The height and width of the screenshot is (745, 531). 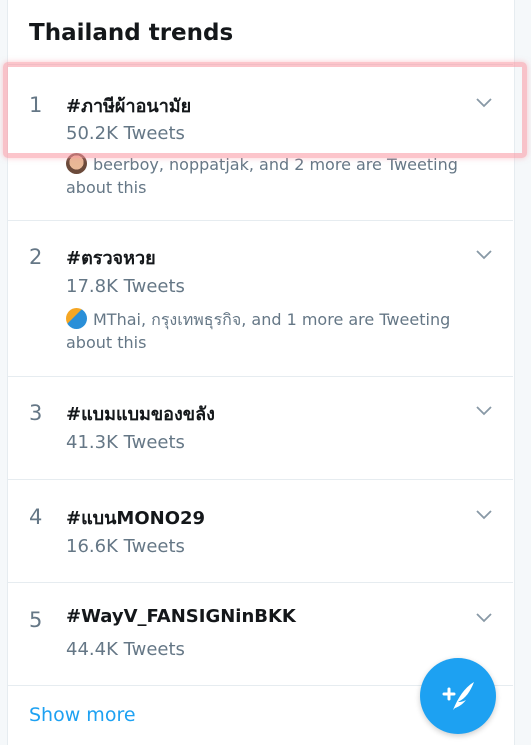 I want to click on page-title: Thailand trends, so click(x=131, y=33).